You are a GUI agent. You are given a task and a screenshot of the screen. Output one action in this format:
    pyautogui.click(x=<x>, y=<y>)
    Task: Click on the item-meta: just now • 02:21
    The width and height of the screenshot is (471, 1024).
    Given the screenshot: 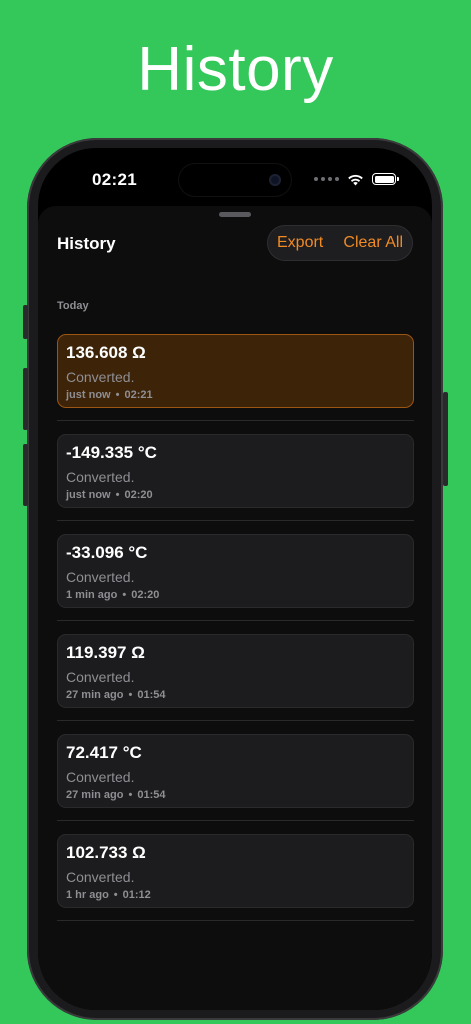 What is the action you would take?
    pyautogui.click(x=109, y=395)
    